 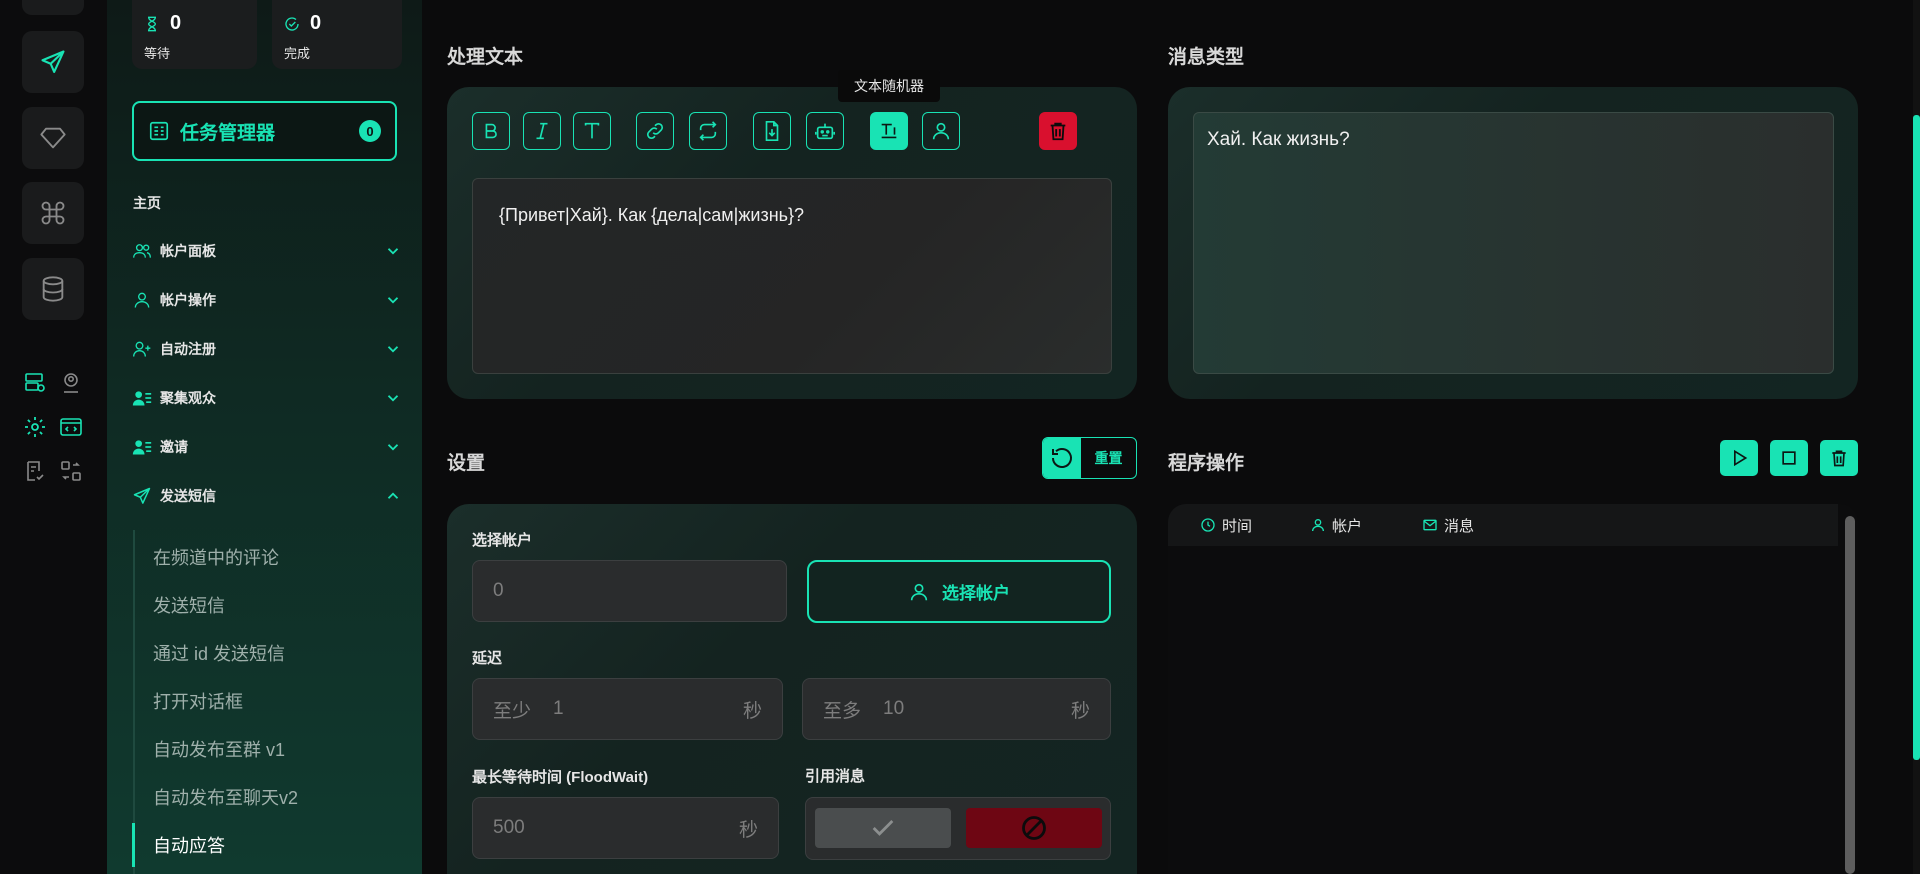 I want to click on task-manager-label: 任务管理器, so click(x=228, y=133).